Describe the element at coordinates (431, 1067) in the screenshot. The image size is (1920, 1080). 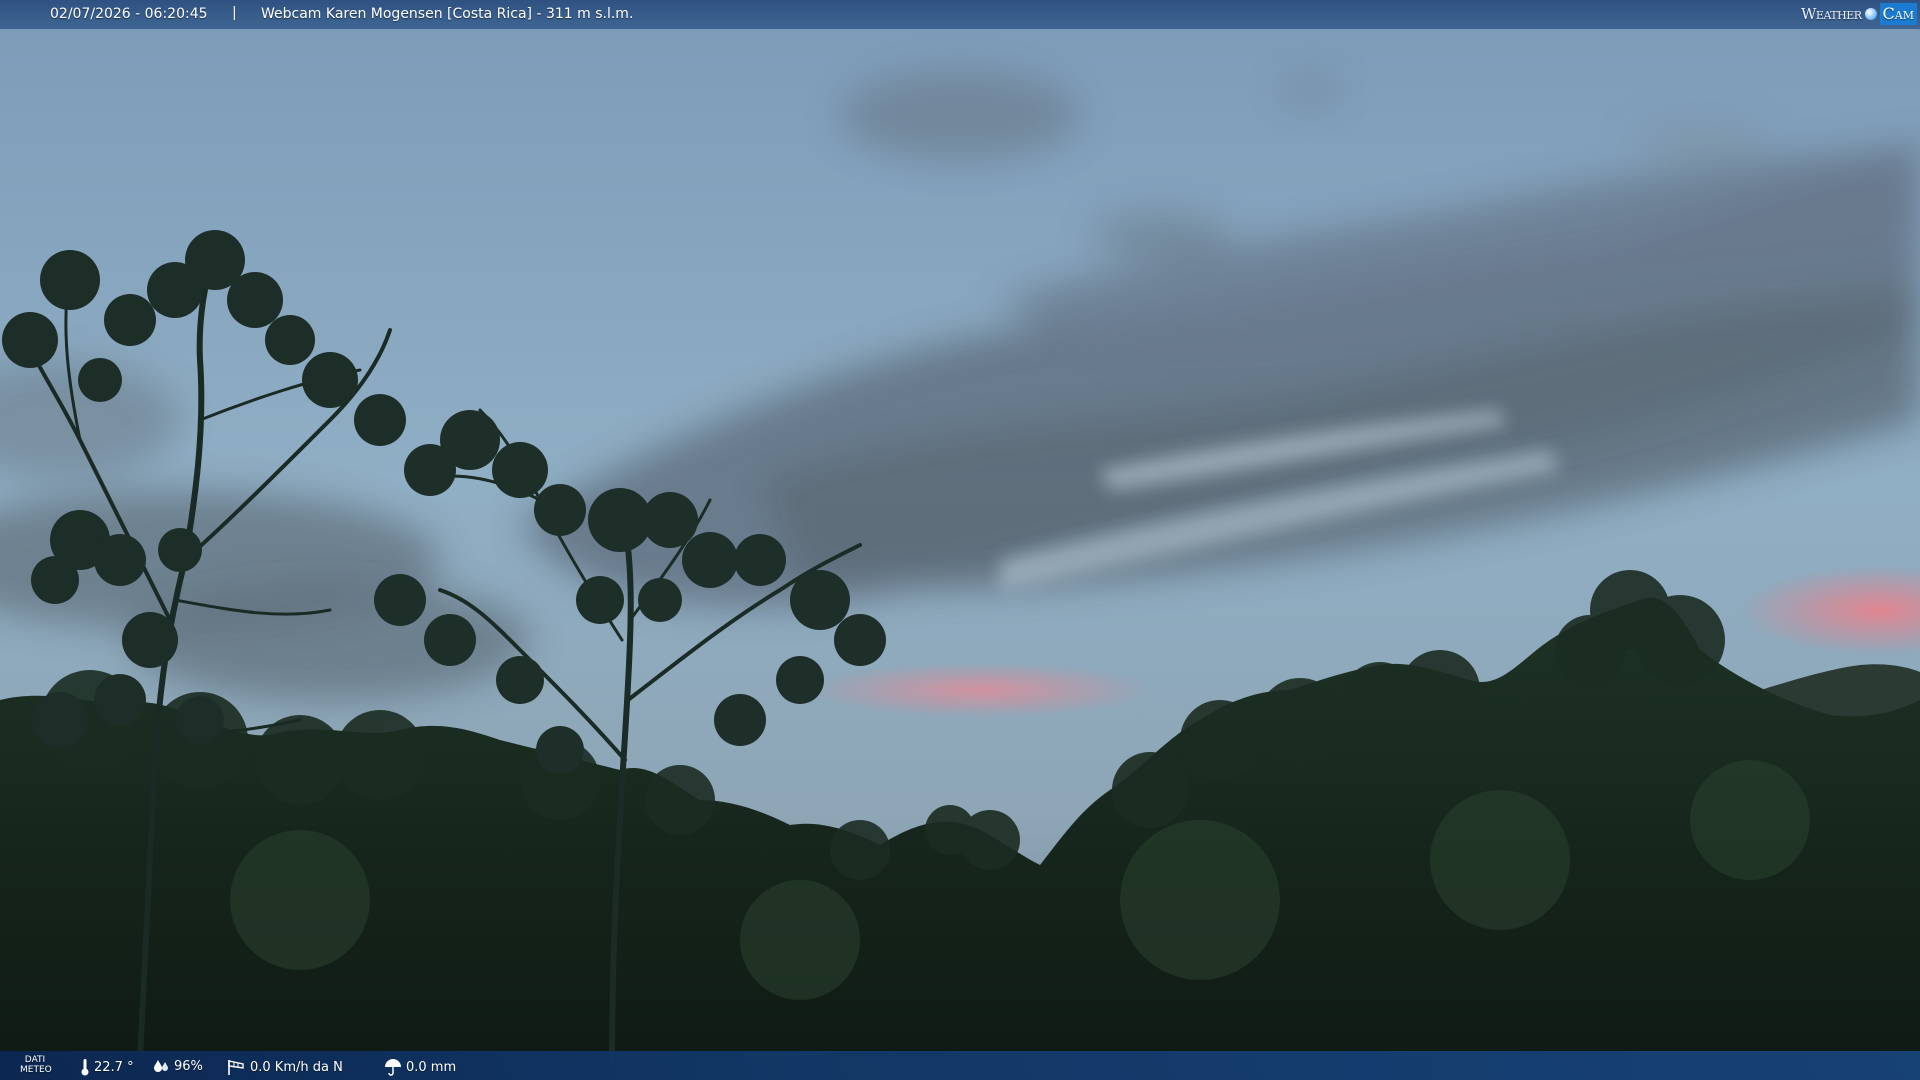
I see `rain-value: 0.0 mm` at that location.